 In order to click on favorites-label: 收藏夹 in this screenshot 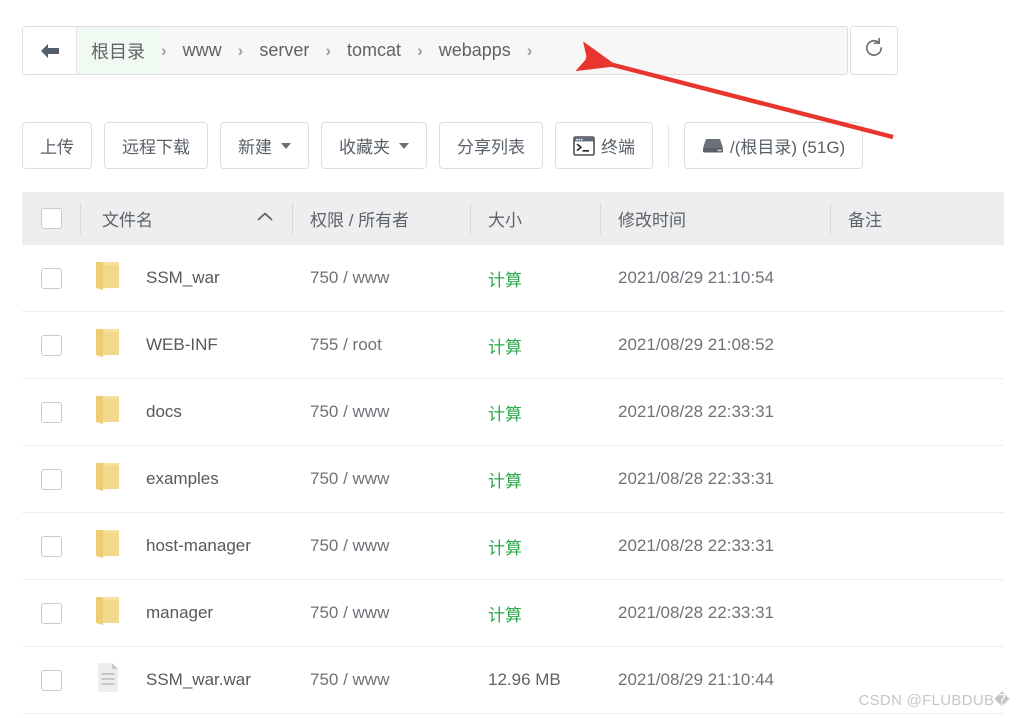, I will do `click(364, 147)`.